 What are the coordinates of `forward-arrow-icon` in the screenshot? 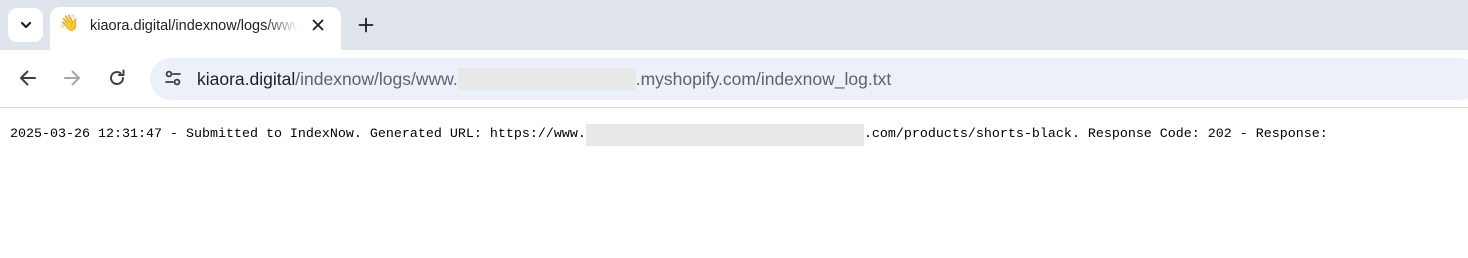 It's located at (72, 78).